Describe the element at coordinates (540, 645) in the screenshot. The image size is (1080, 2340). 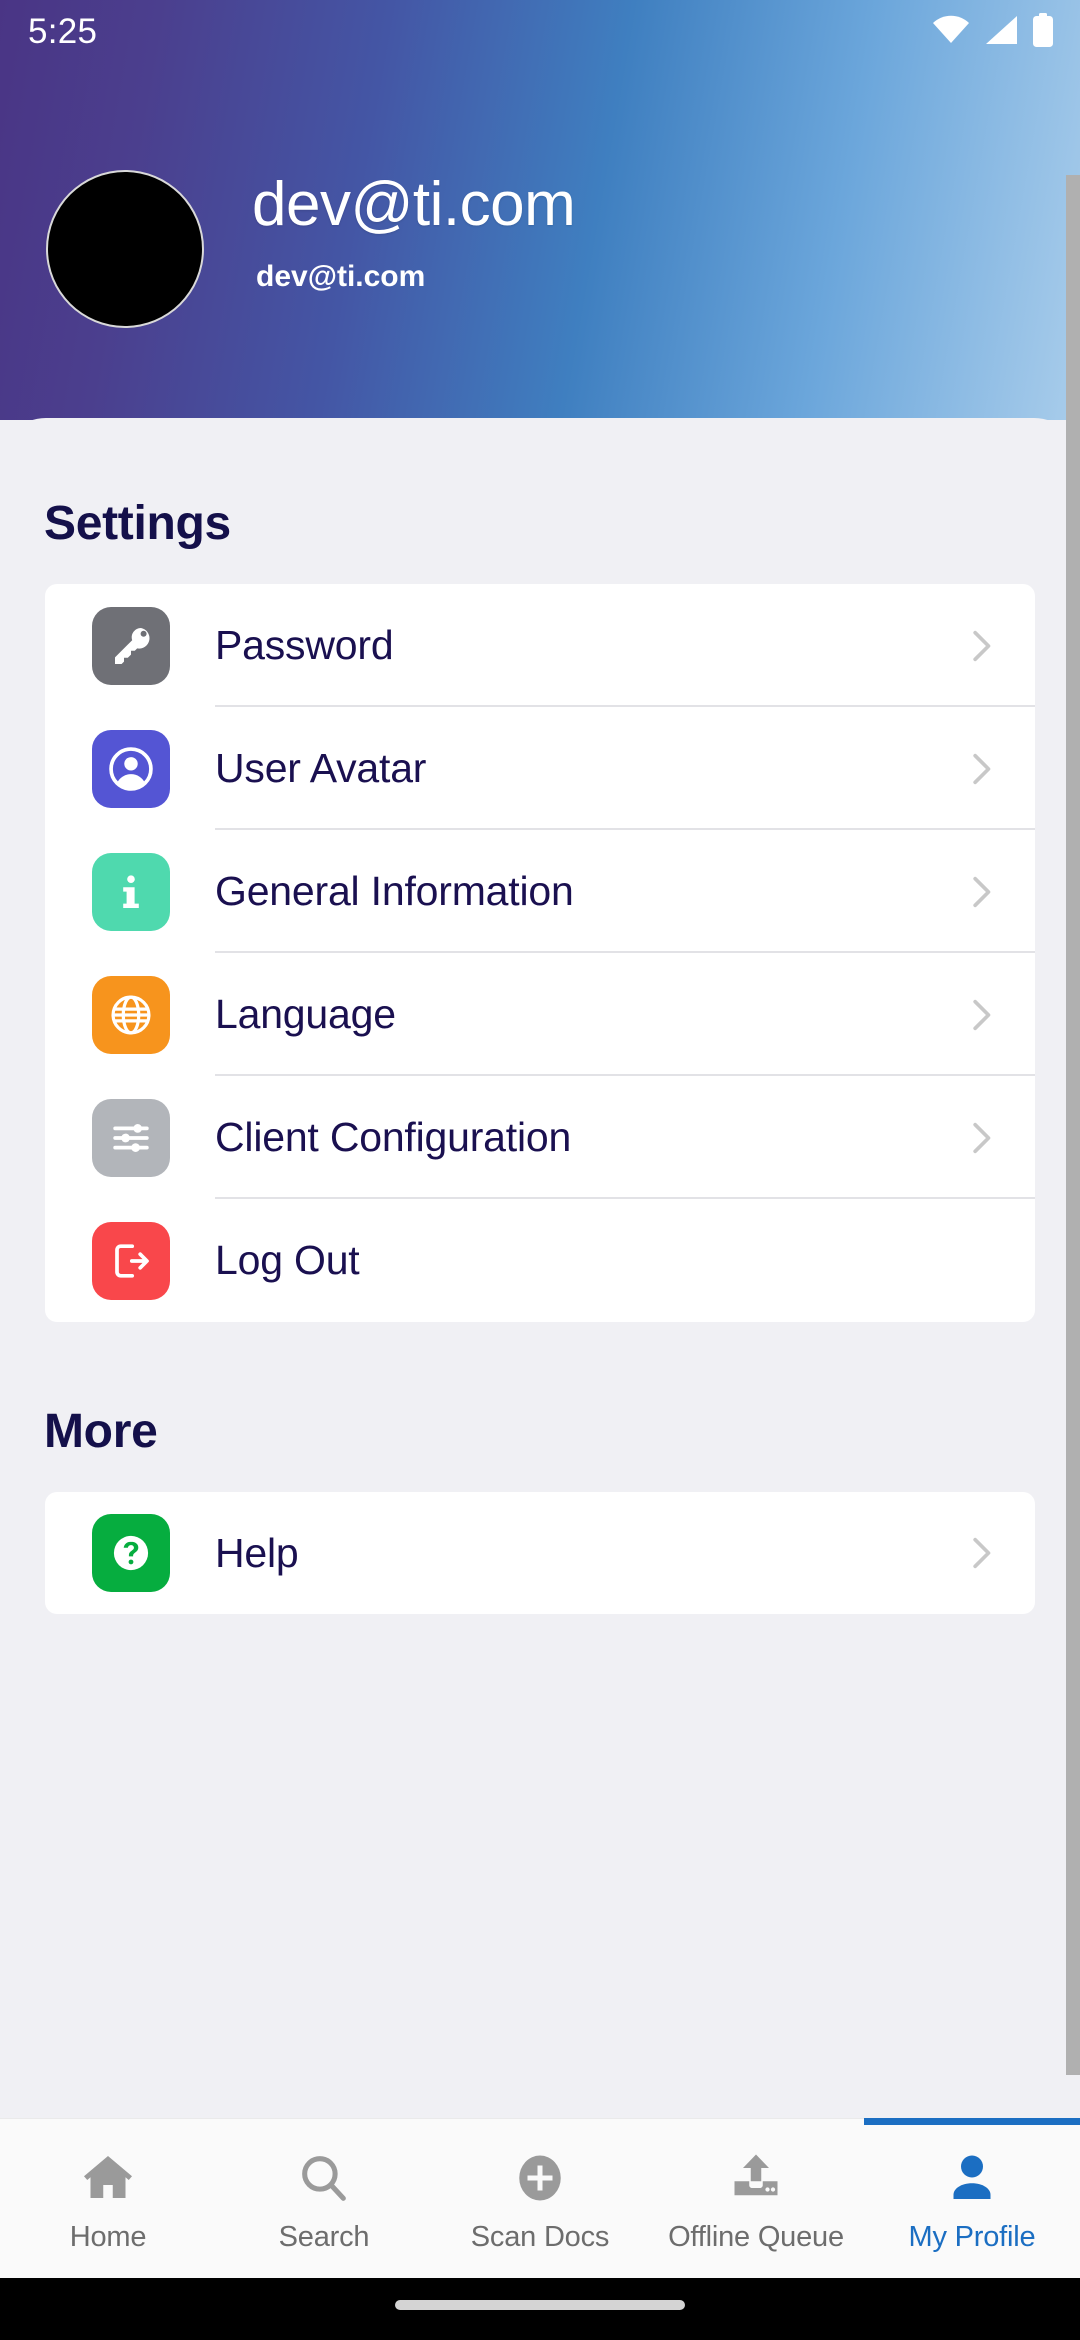
I see `settings-row-password: Password` at that location.